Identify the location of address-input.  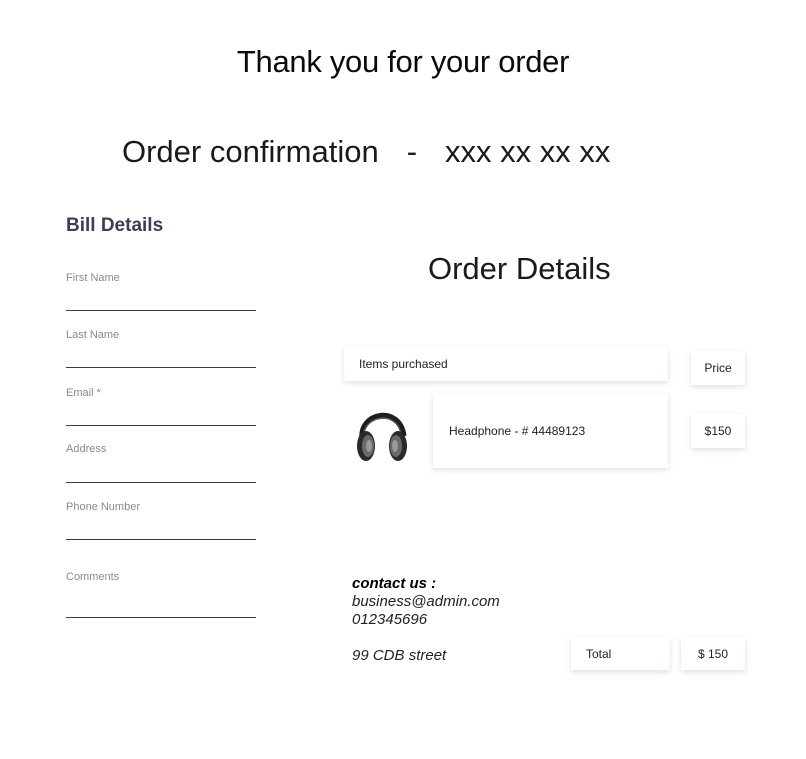
(161, 469).